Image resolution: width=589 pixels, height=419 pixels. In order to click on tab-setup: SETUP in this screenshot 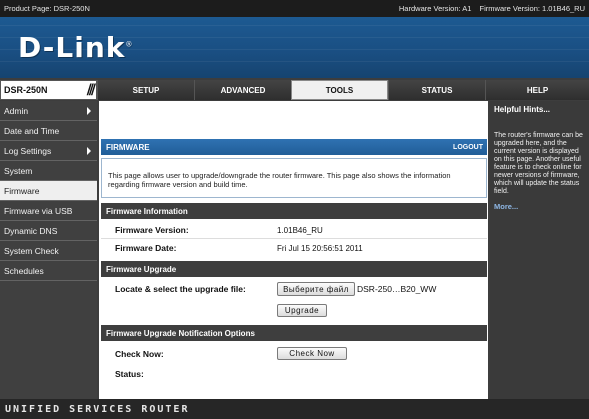, I will do `click(145, 90)`.